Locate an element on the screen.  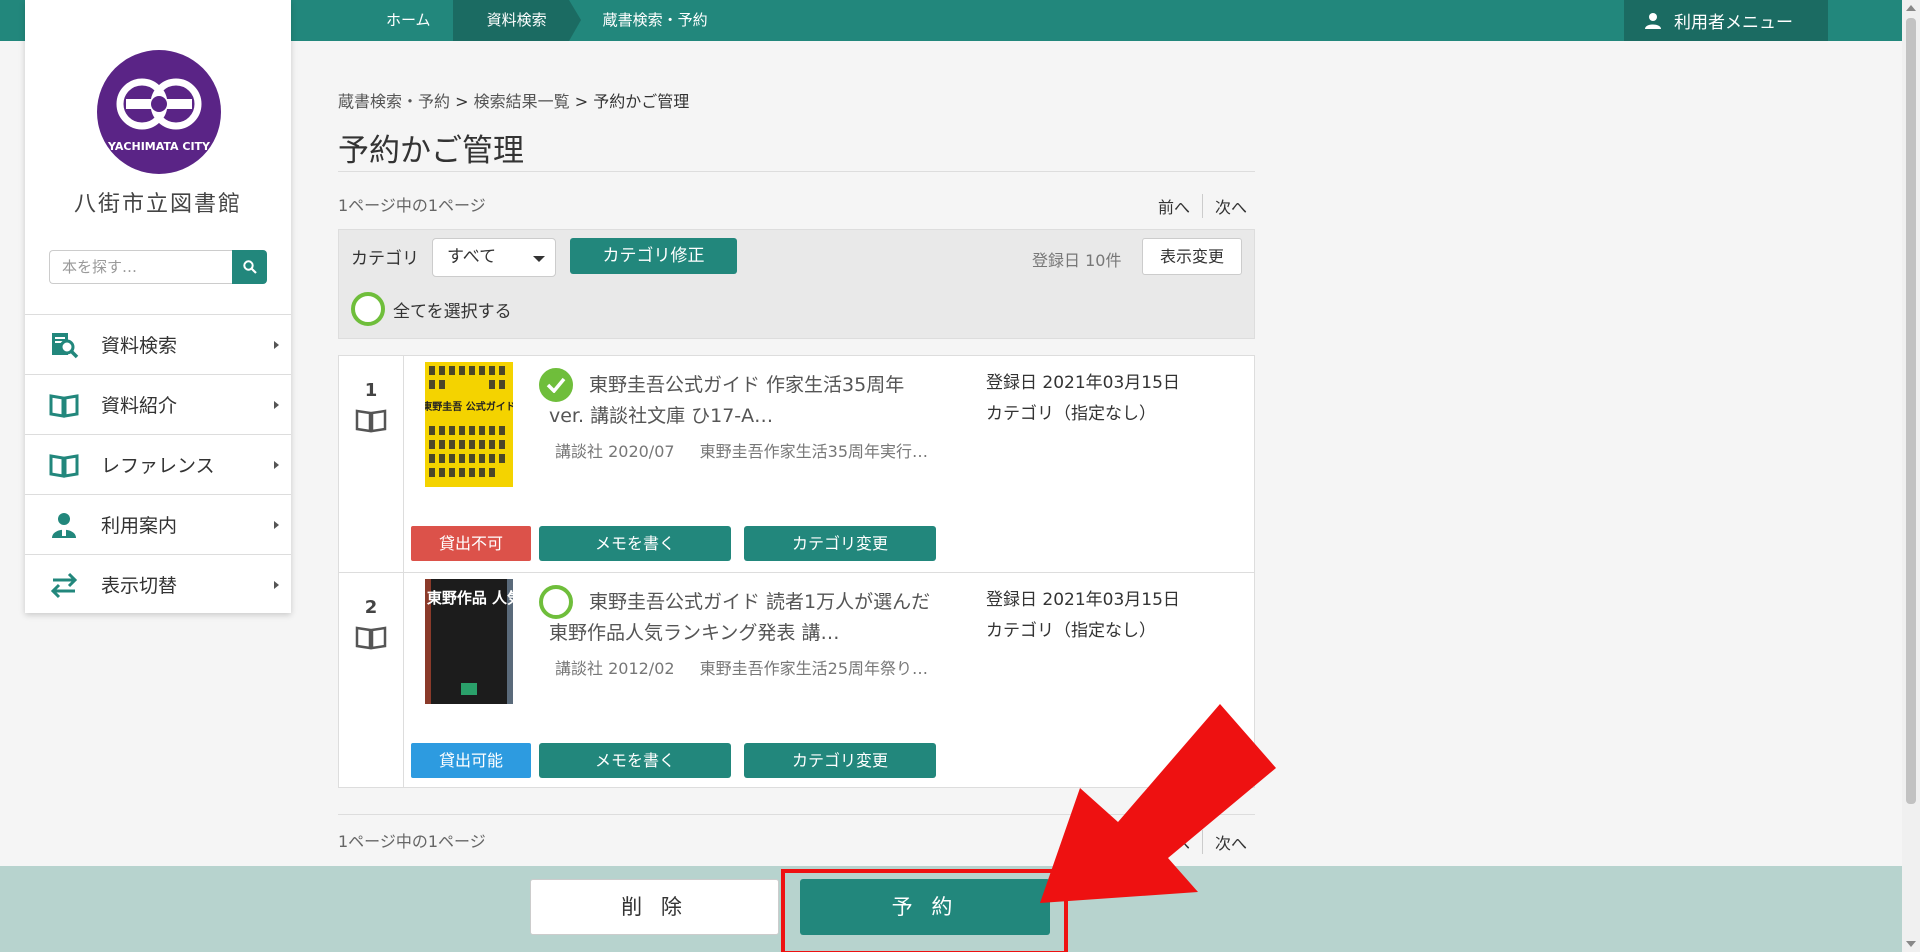
sidebar-nav: 資料検索 資料紹介 レファレンス 利用案内 表示切替 is located at coordinates (158, 464).